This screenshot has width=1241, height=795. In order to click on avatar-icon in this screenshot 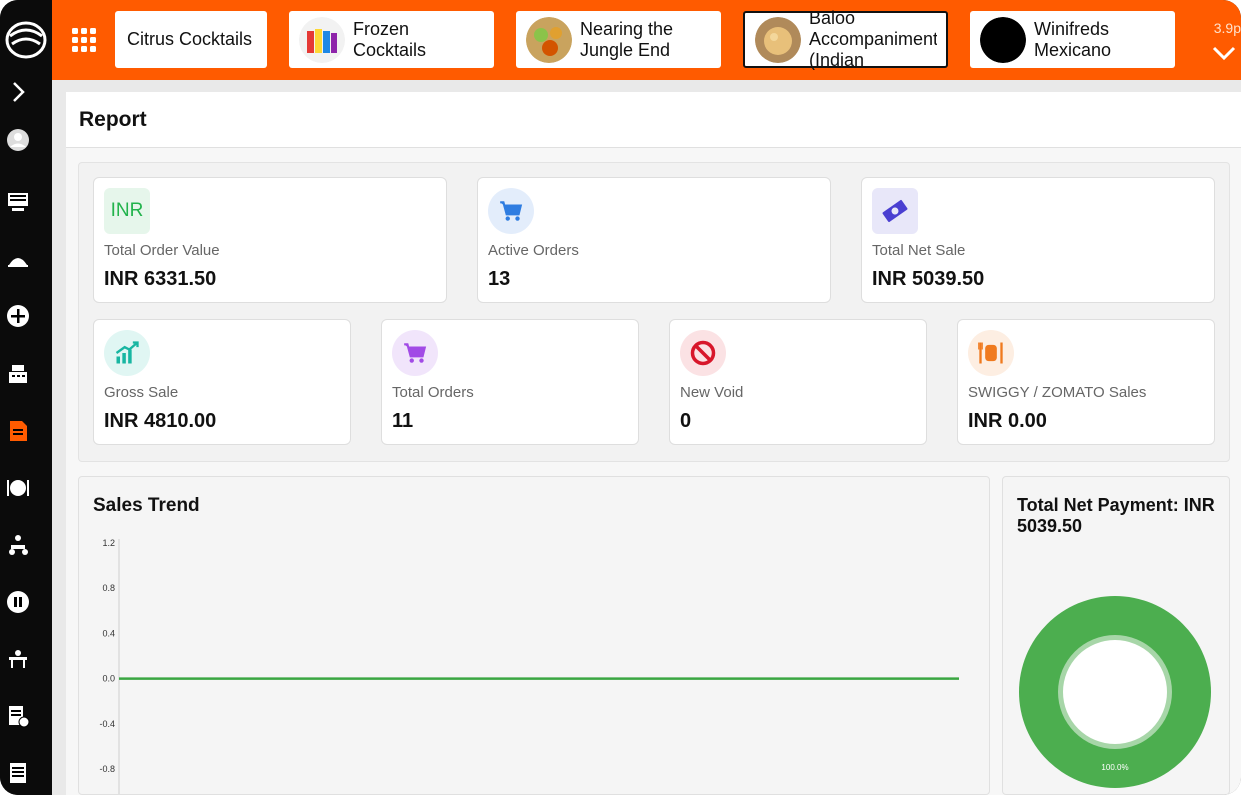, I will do `click(18, 140)`.